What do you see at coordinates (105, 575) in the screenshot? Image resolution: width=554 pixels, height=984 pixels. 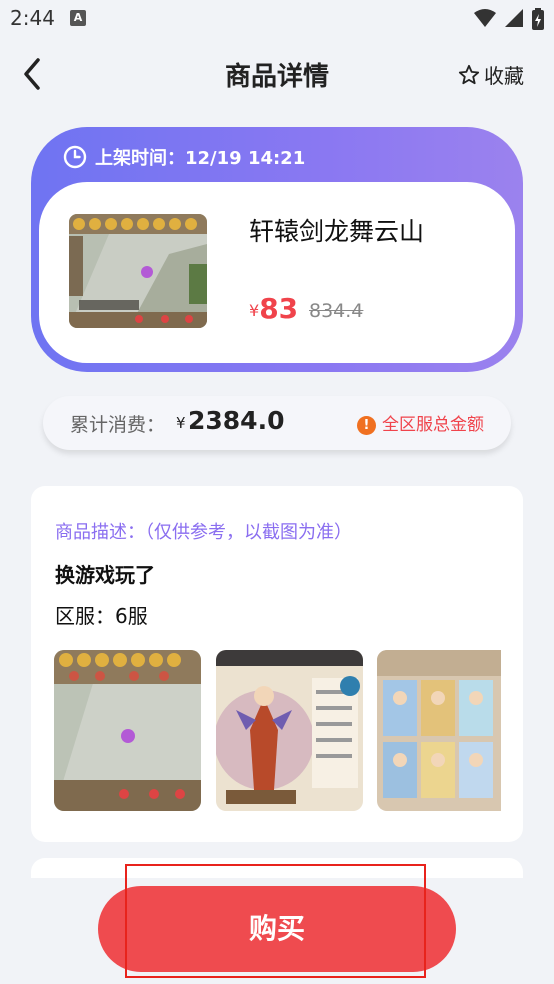 I see `description-text: 换游戏玩了` at bounding box center [105, 575].